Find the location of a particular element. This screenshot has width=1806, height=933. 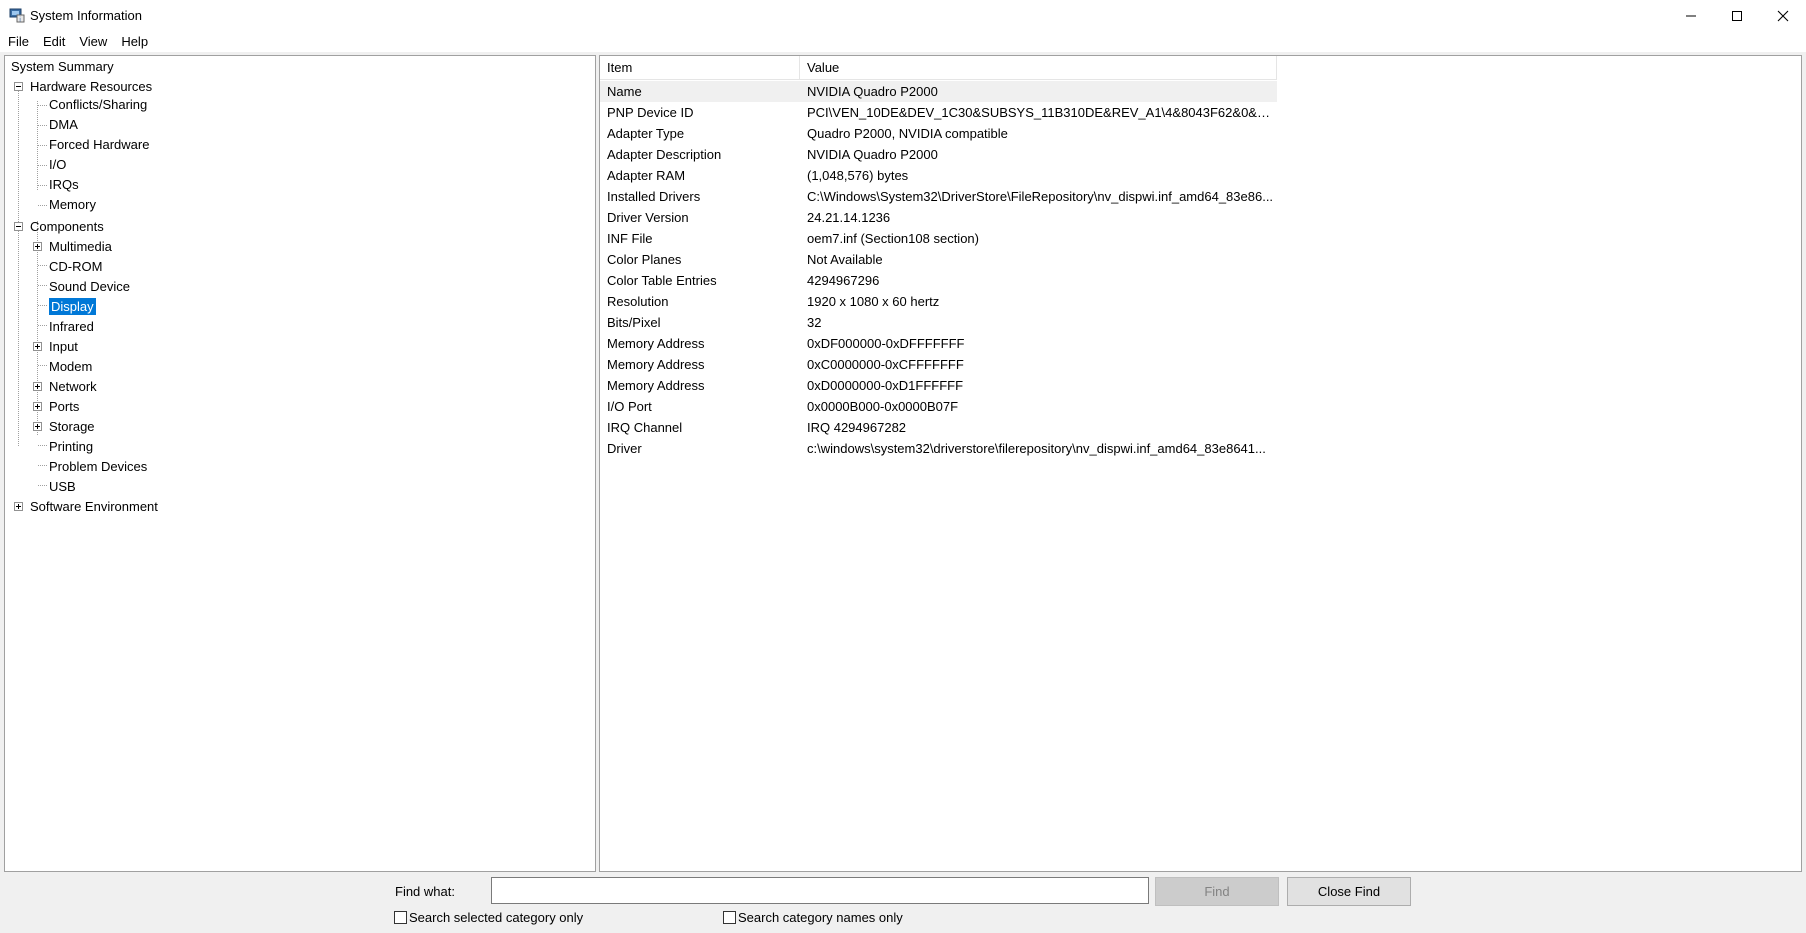

table-row: Memory Address 0xD0000000-0xD1FFFFFF is located at coordinates (938, 385).